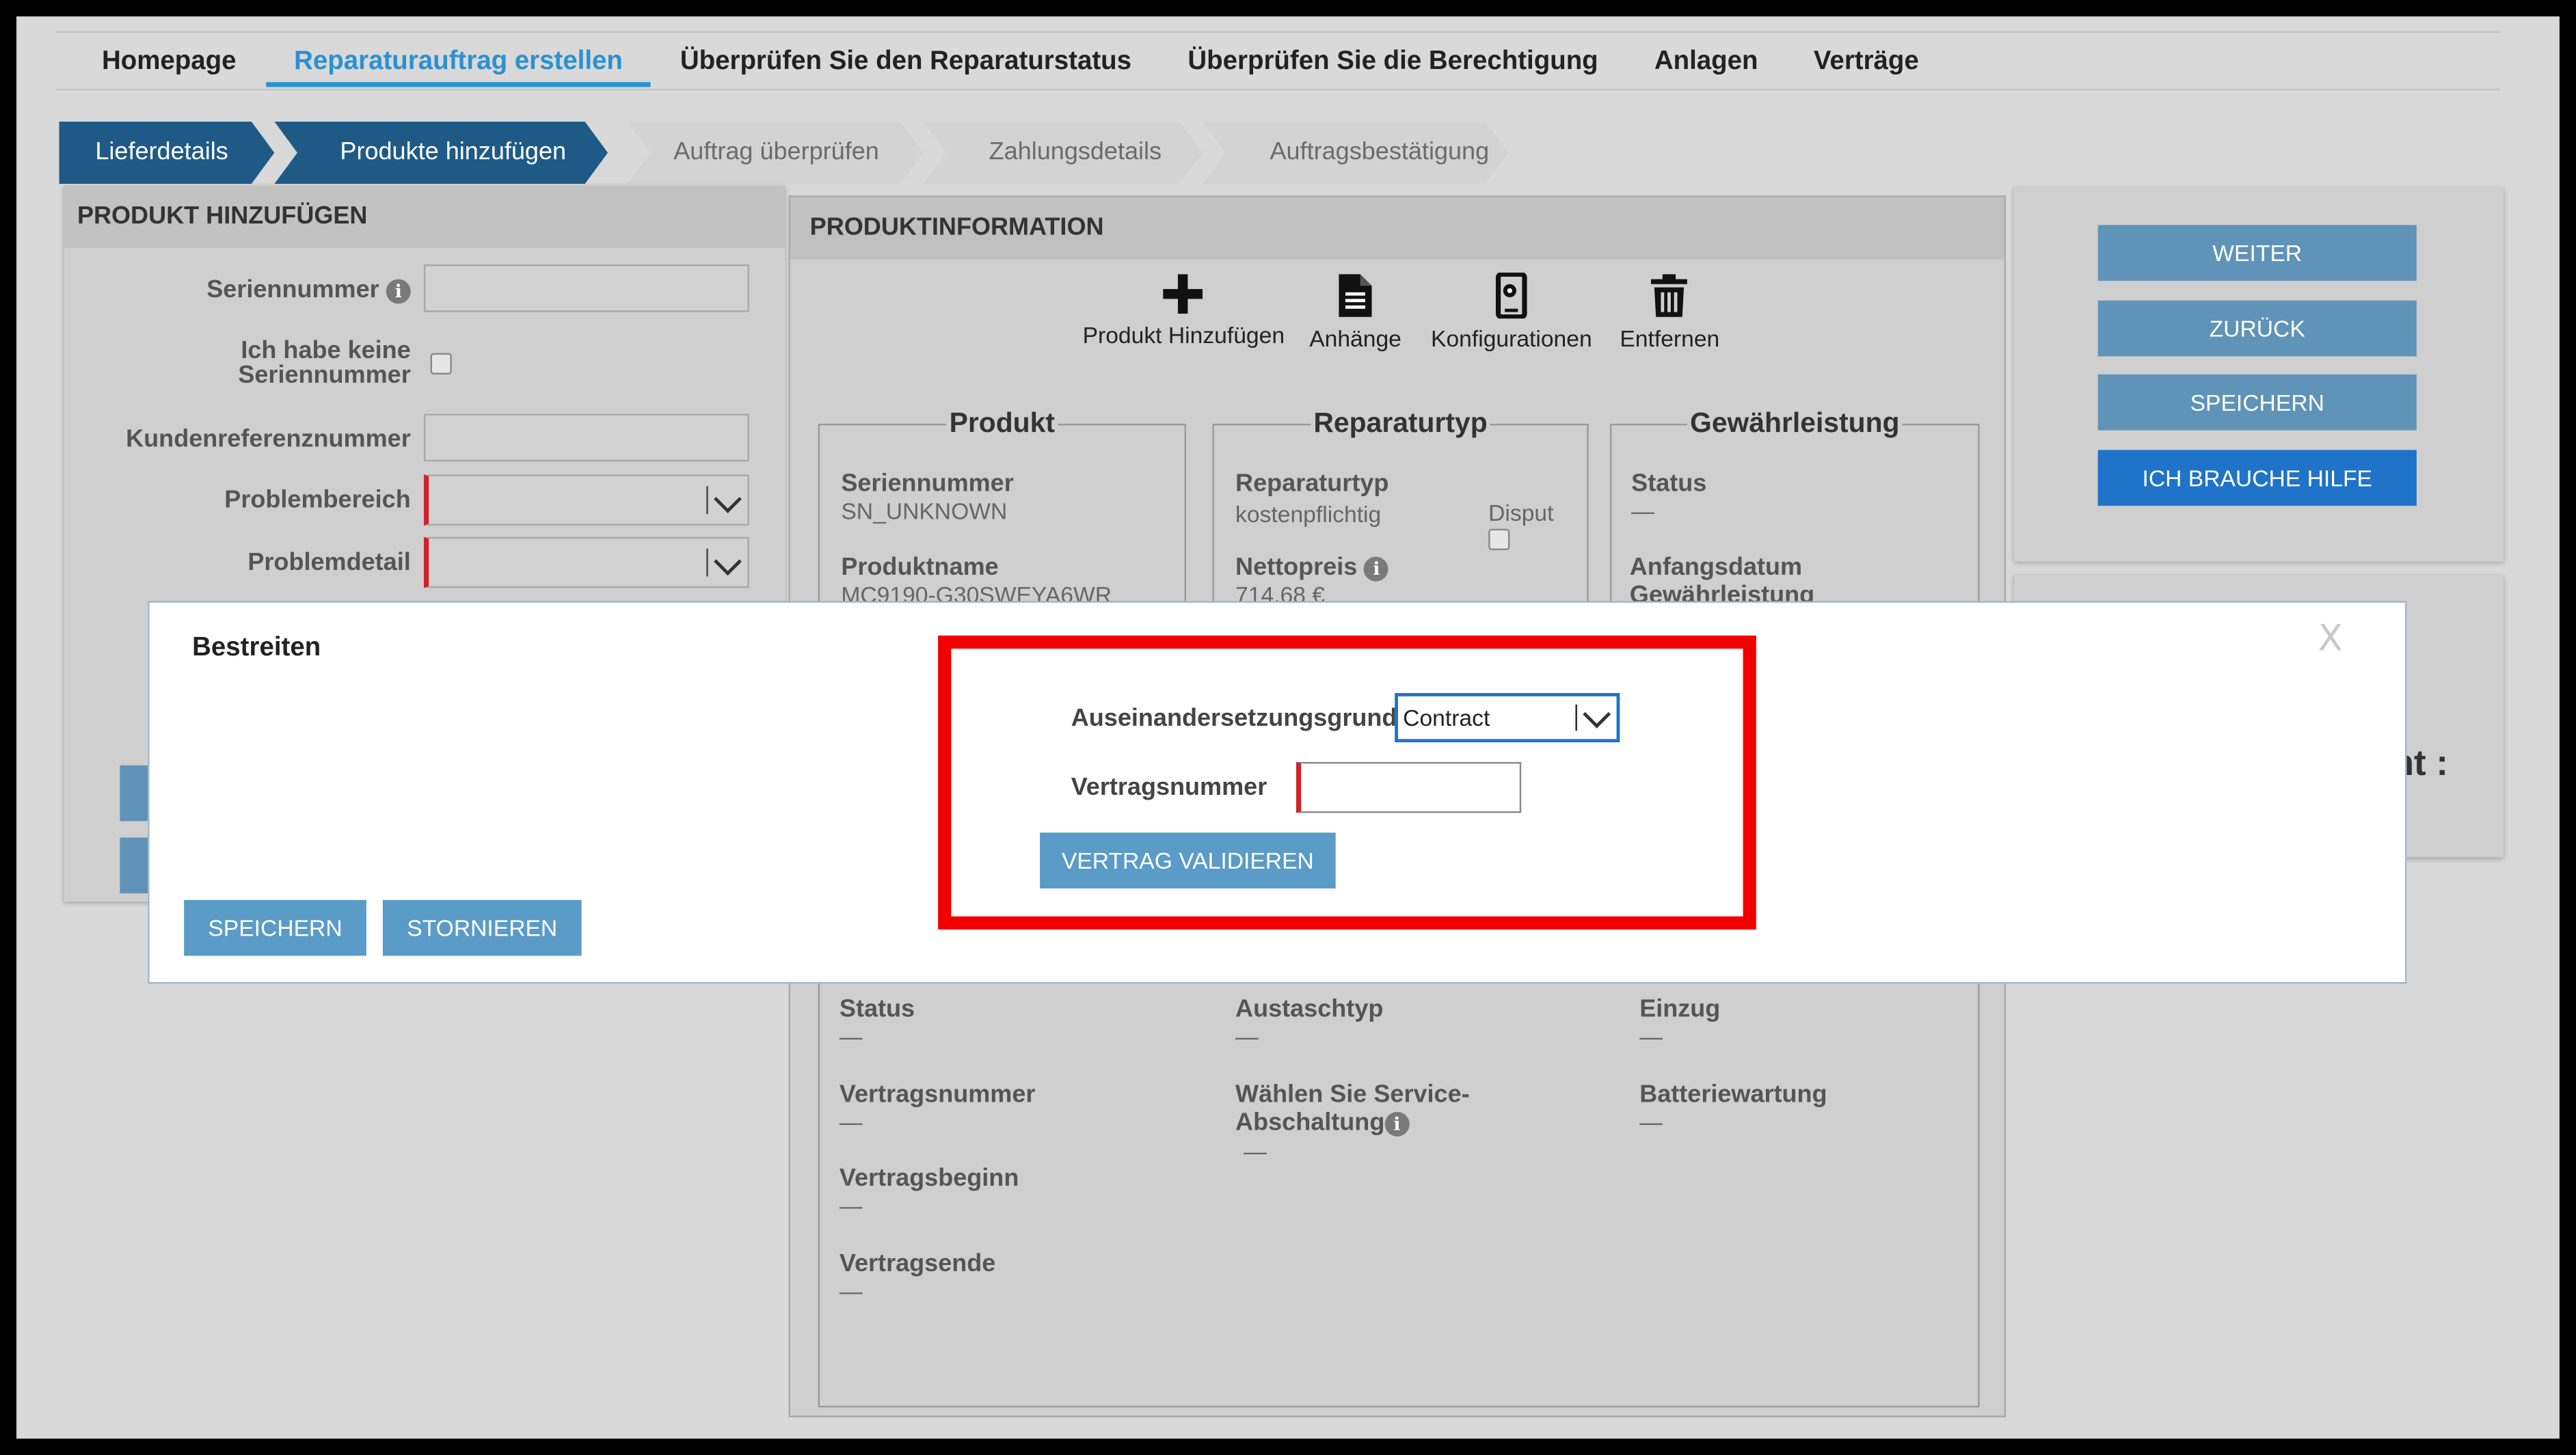 This screenshot has width=2576, height=1455. I want to click on battery-maintenance-value: —, so click(1651, 1122).